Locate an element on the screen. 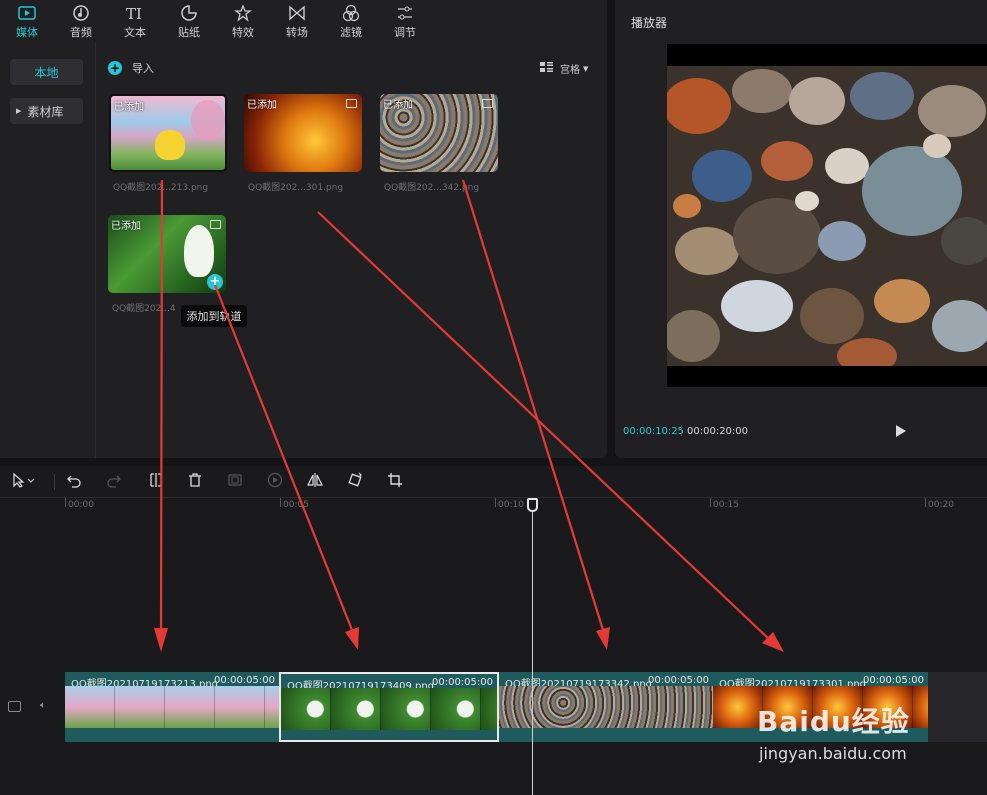 This screenshot has height=795, width=987. arrow-3-head is located at coordinates (603, 638).